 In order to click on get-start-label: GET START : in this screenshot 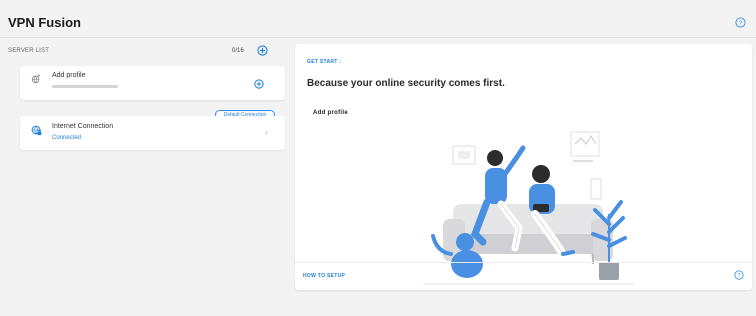, I will do `click(324, 62)`.